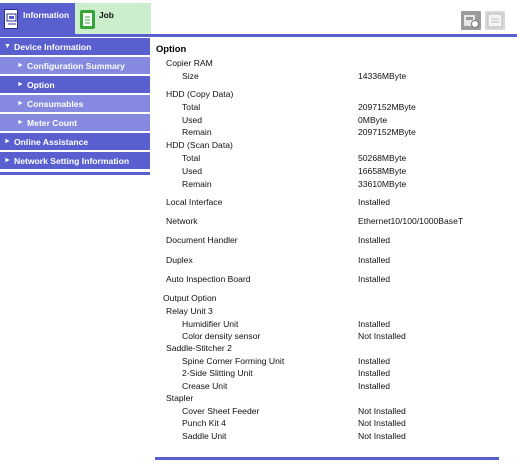 Image resolution: width=517 pixels, height=468 pixels. What do you see at coordinates (75, 173) in the screenshot?
I see `sidebar-divider` at bounding box center [75, 173].